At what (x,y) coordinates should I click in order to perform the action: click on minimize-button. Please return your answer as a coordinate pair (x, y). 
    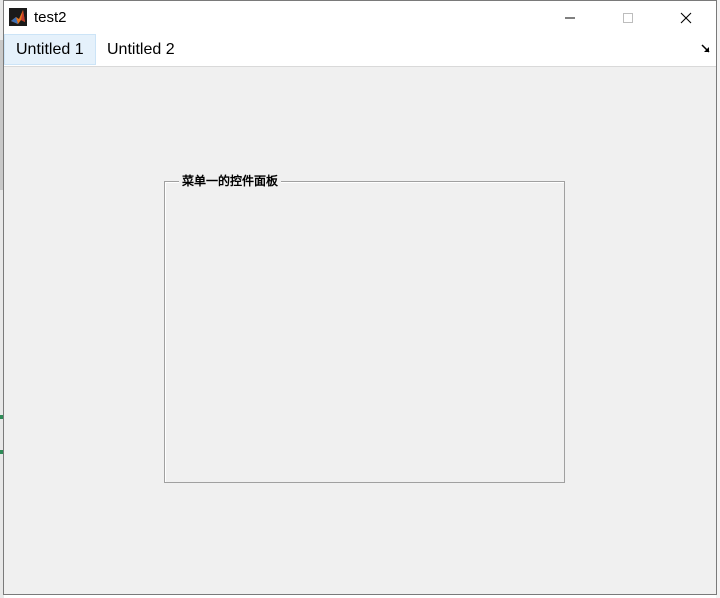
    Looking at the image, I should click on (570, 17).